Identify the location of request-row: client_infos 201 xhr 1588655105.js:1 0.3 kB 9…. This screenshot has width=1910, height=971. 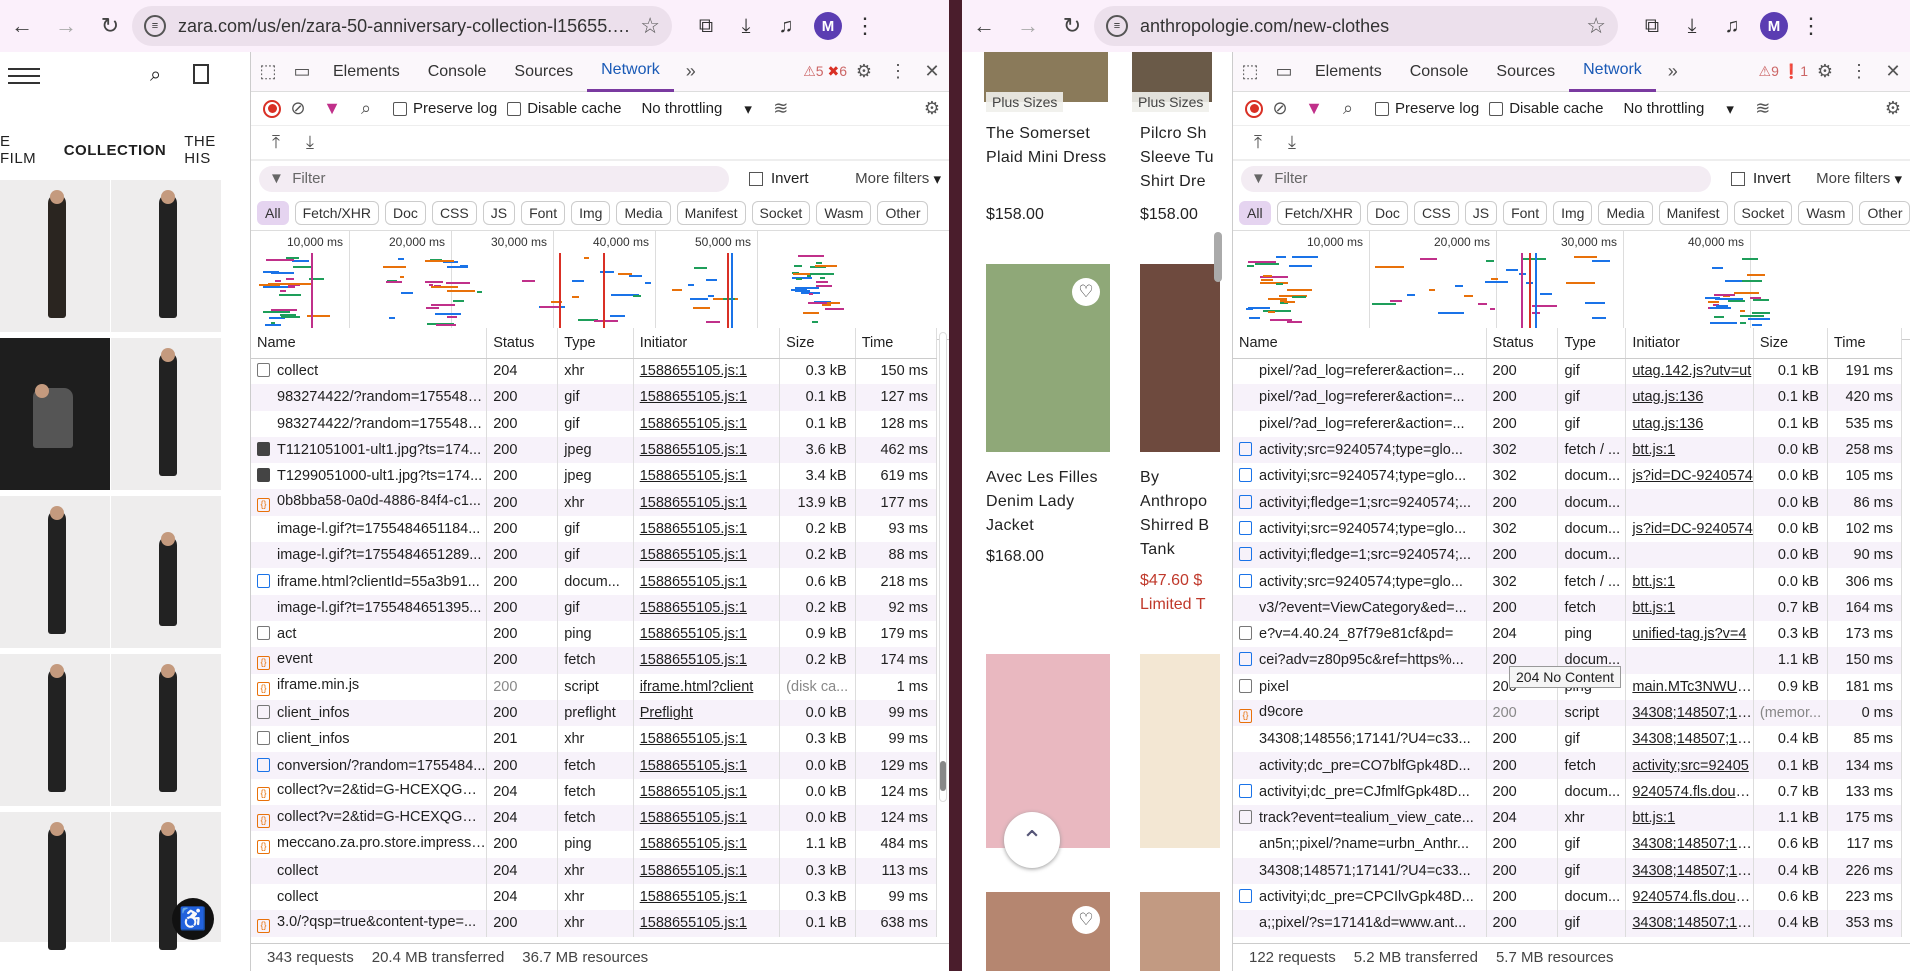
(594, 739).